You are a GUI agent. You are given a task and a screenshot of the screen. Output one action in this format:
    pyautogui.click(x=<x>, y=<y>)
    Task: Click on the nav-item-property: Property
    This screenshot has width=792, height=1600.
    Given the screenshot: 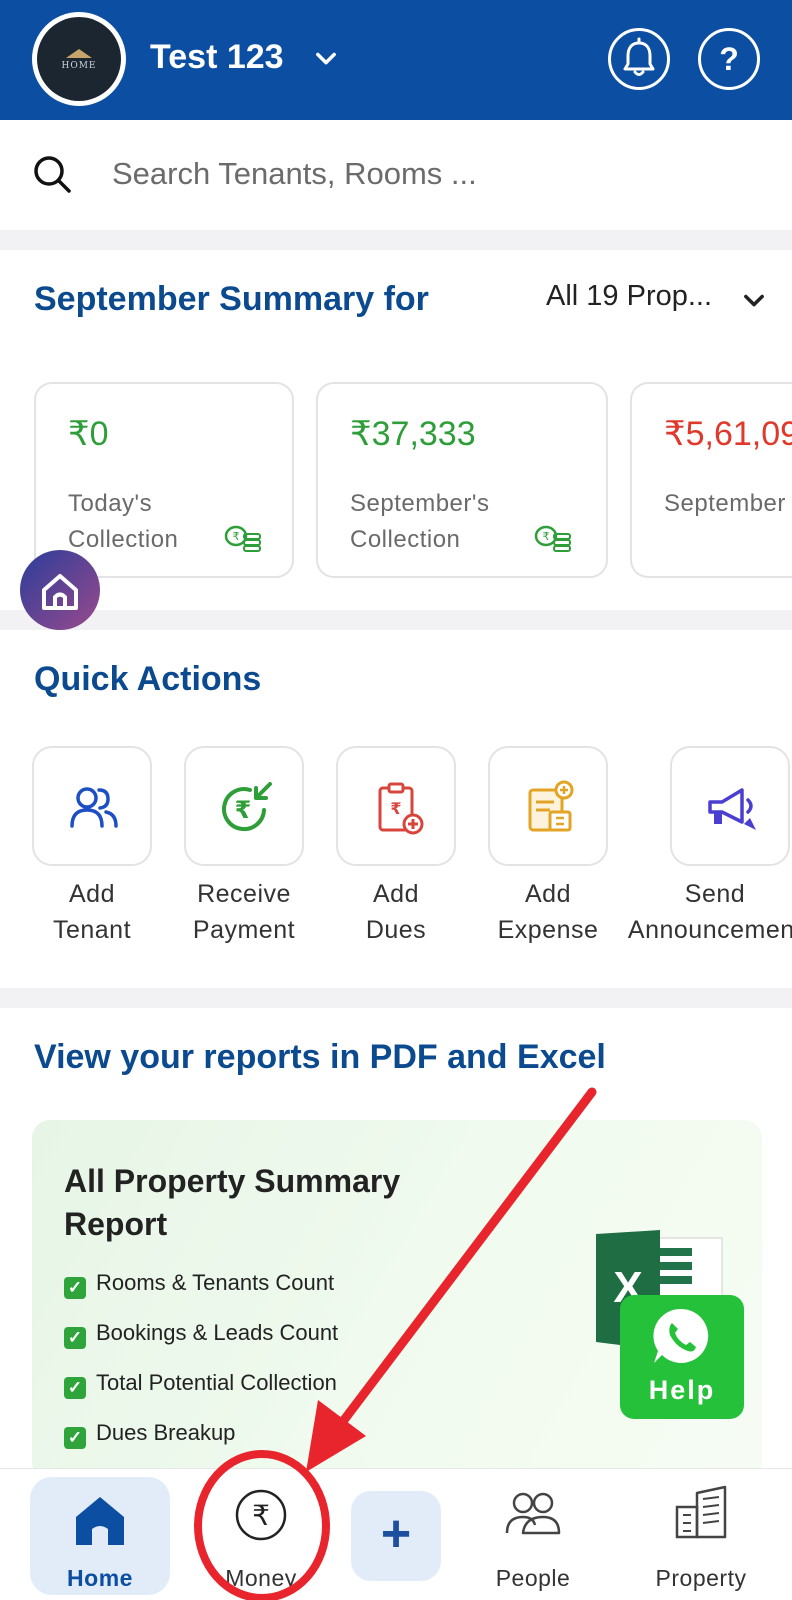 What is the action you would take?
    pyautogui.click(x=701, y=1534)
    